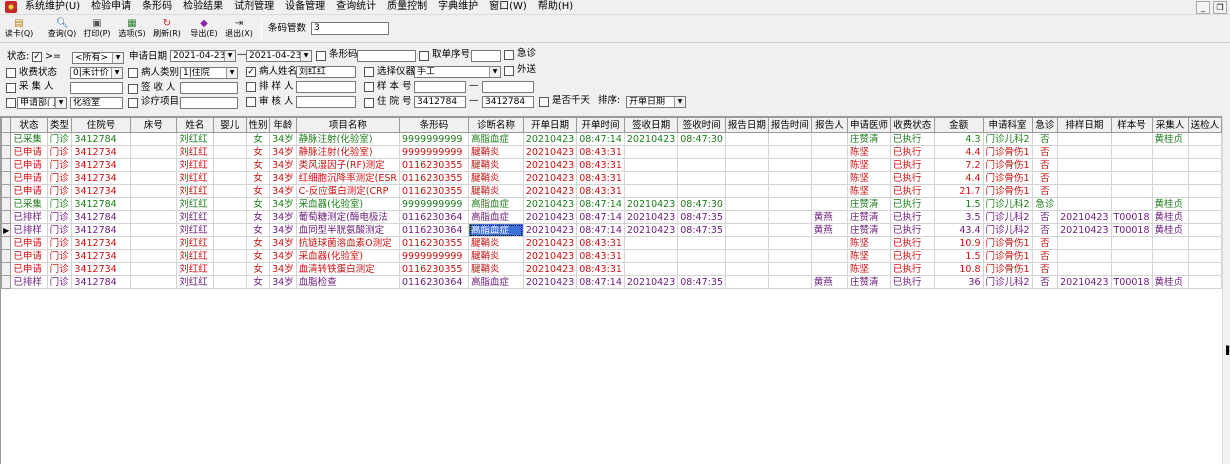  I want to click on menu-item: 查询统计, so click(356, 7).